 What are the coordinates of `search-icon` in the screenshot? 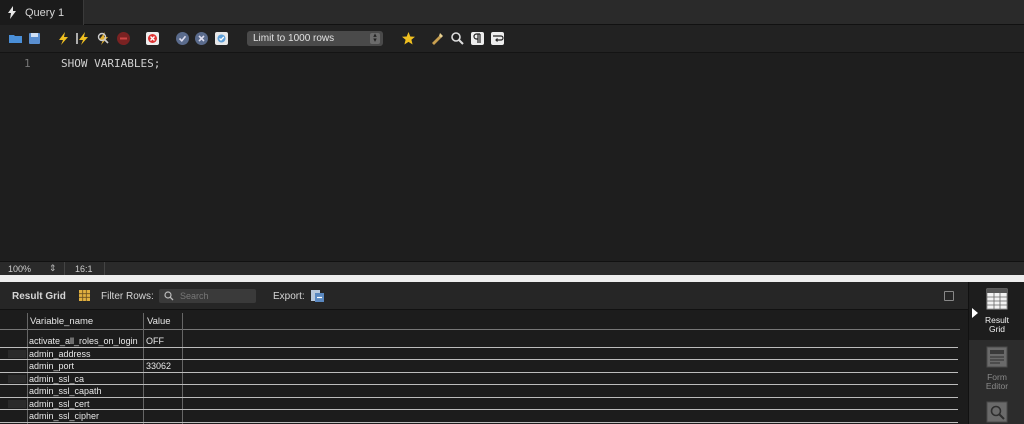 It's located at (169, 296).